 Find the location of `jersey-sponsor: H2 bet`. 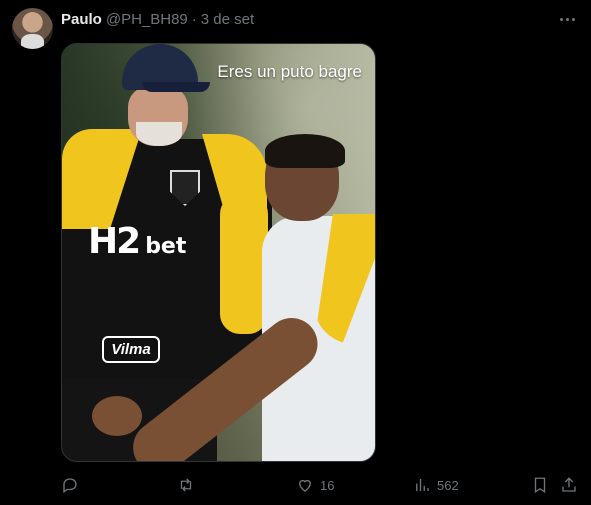

jersey-sponsor: H2 bet is located at coordinates (137, 241).